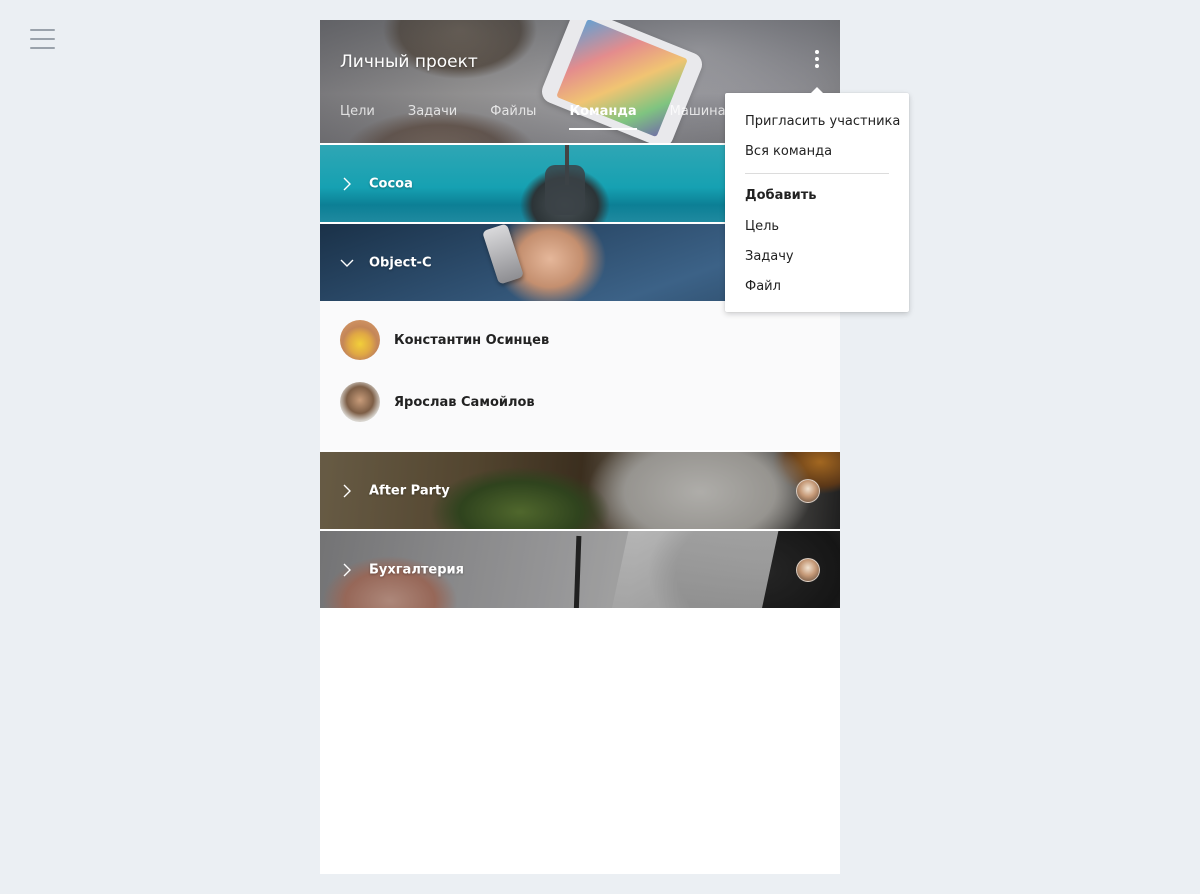 The height and width of the screenshot is (894, 1200). What do you see at coordinates (580, 340) in the screenshot?
I see `member-item: Константин Осинцев` at bounding box center [580, 340].